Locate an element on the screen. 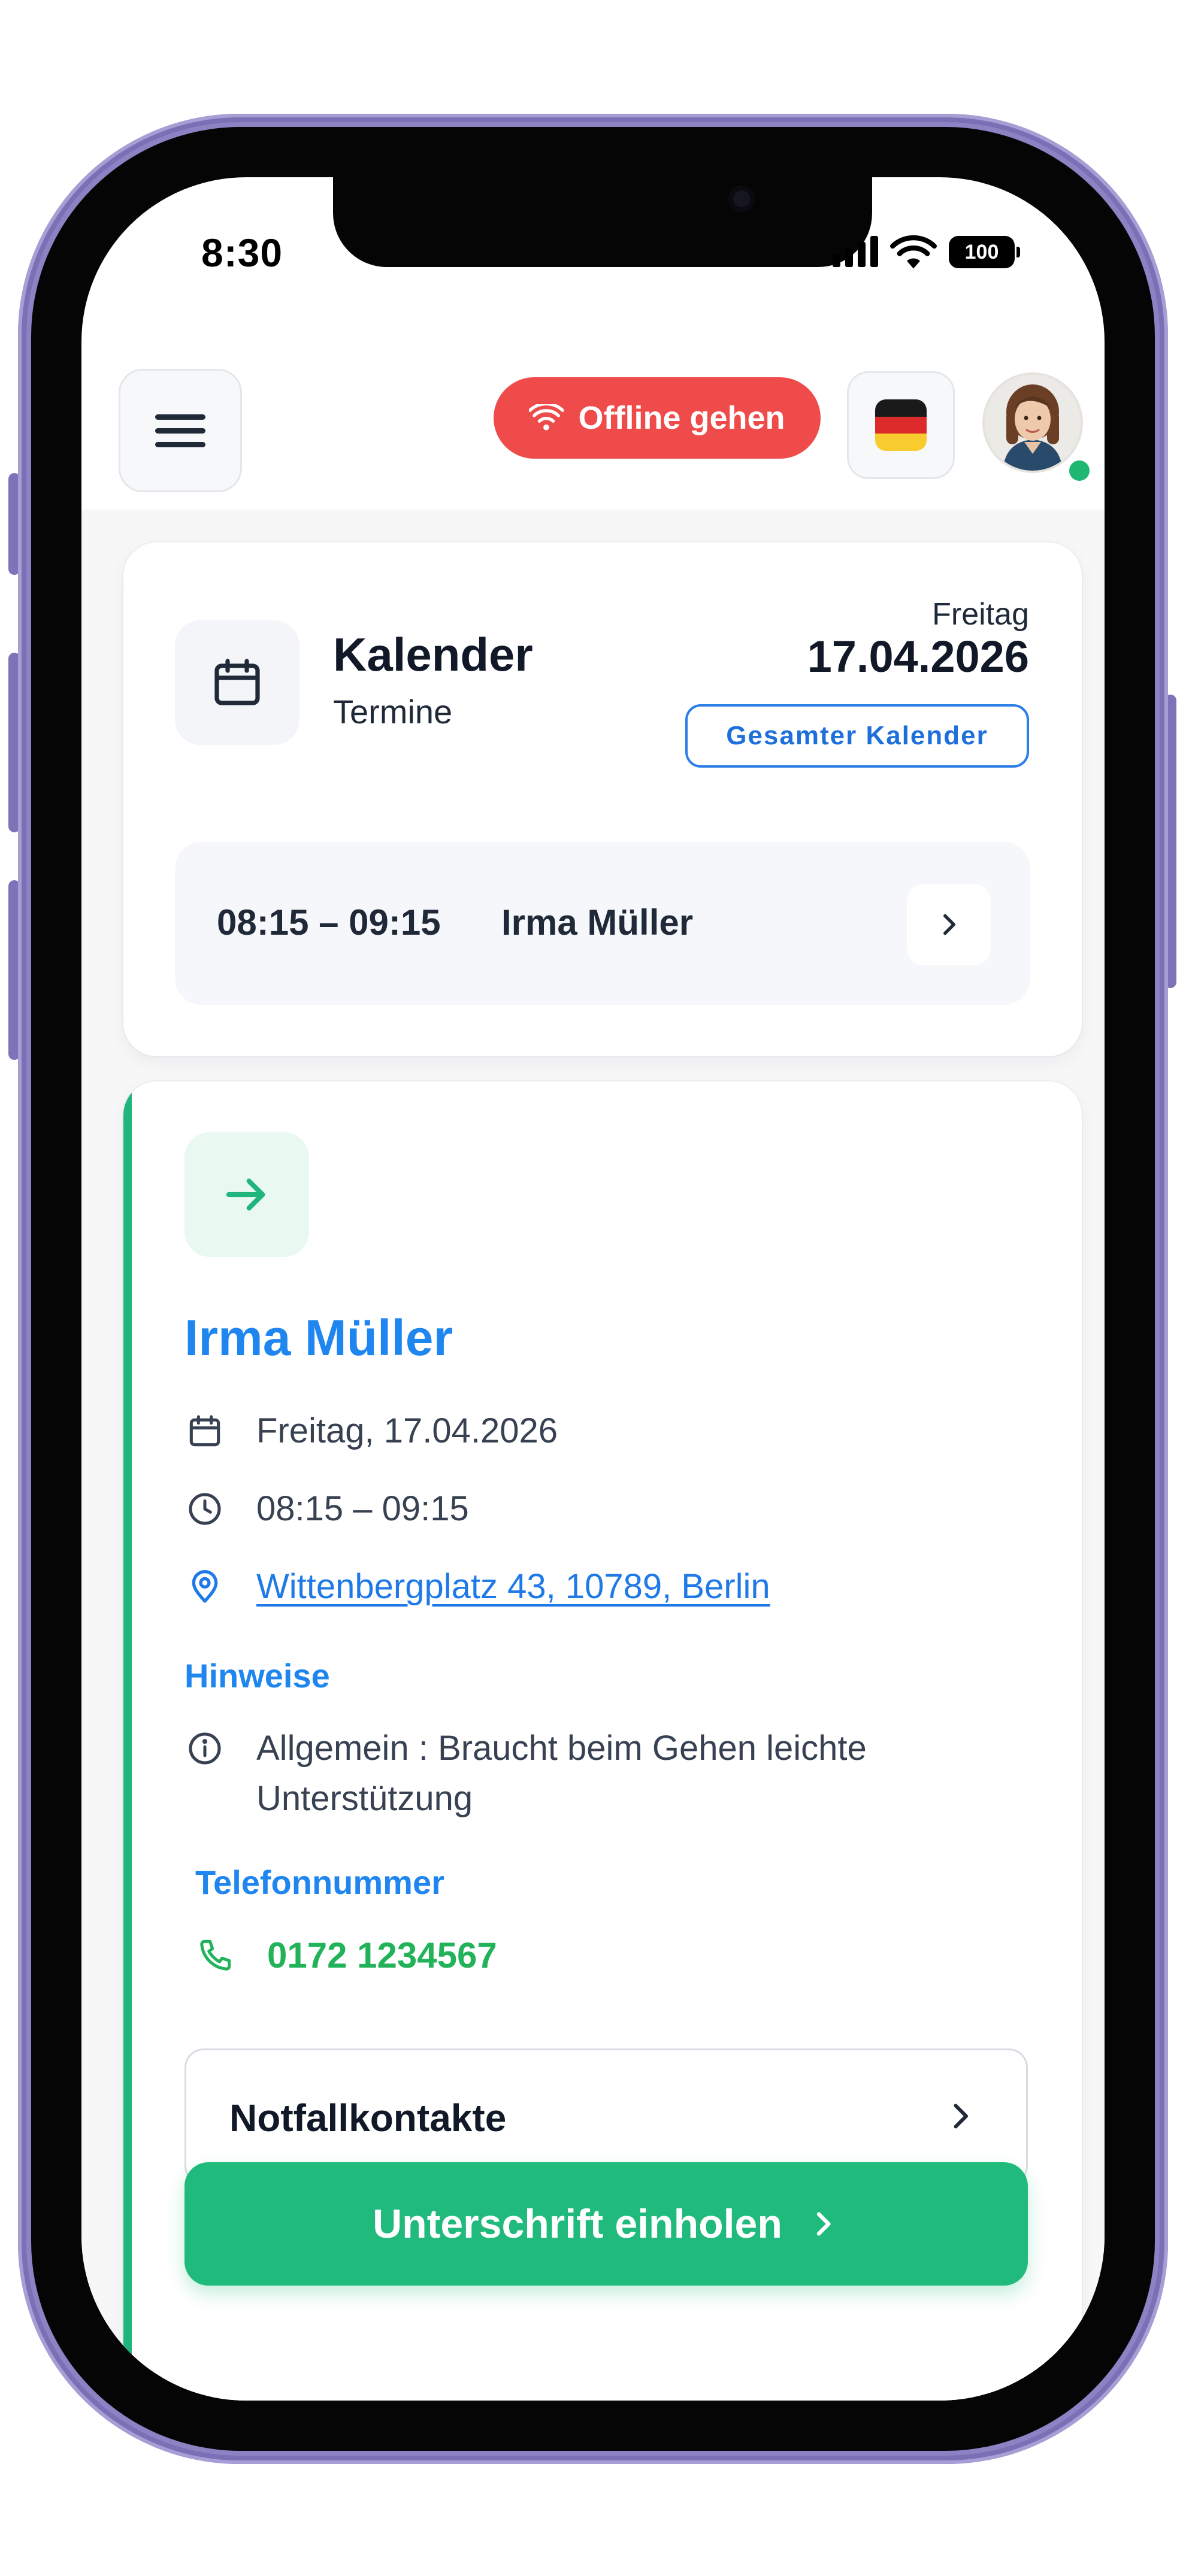  menu-button is located at coordinates (180, 430).